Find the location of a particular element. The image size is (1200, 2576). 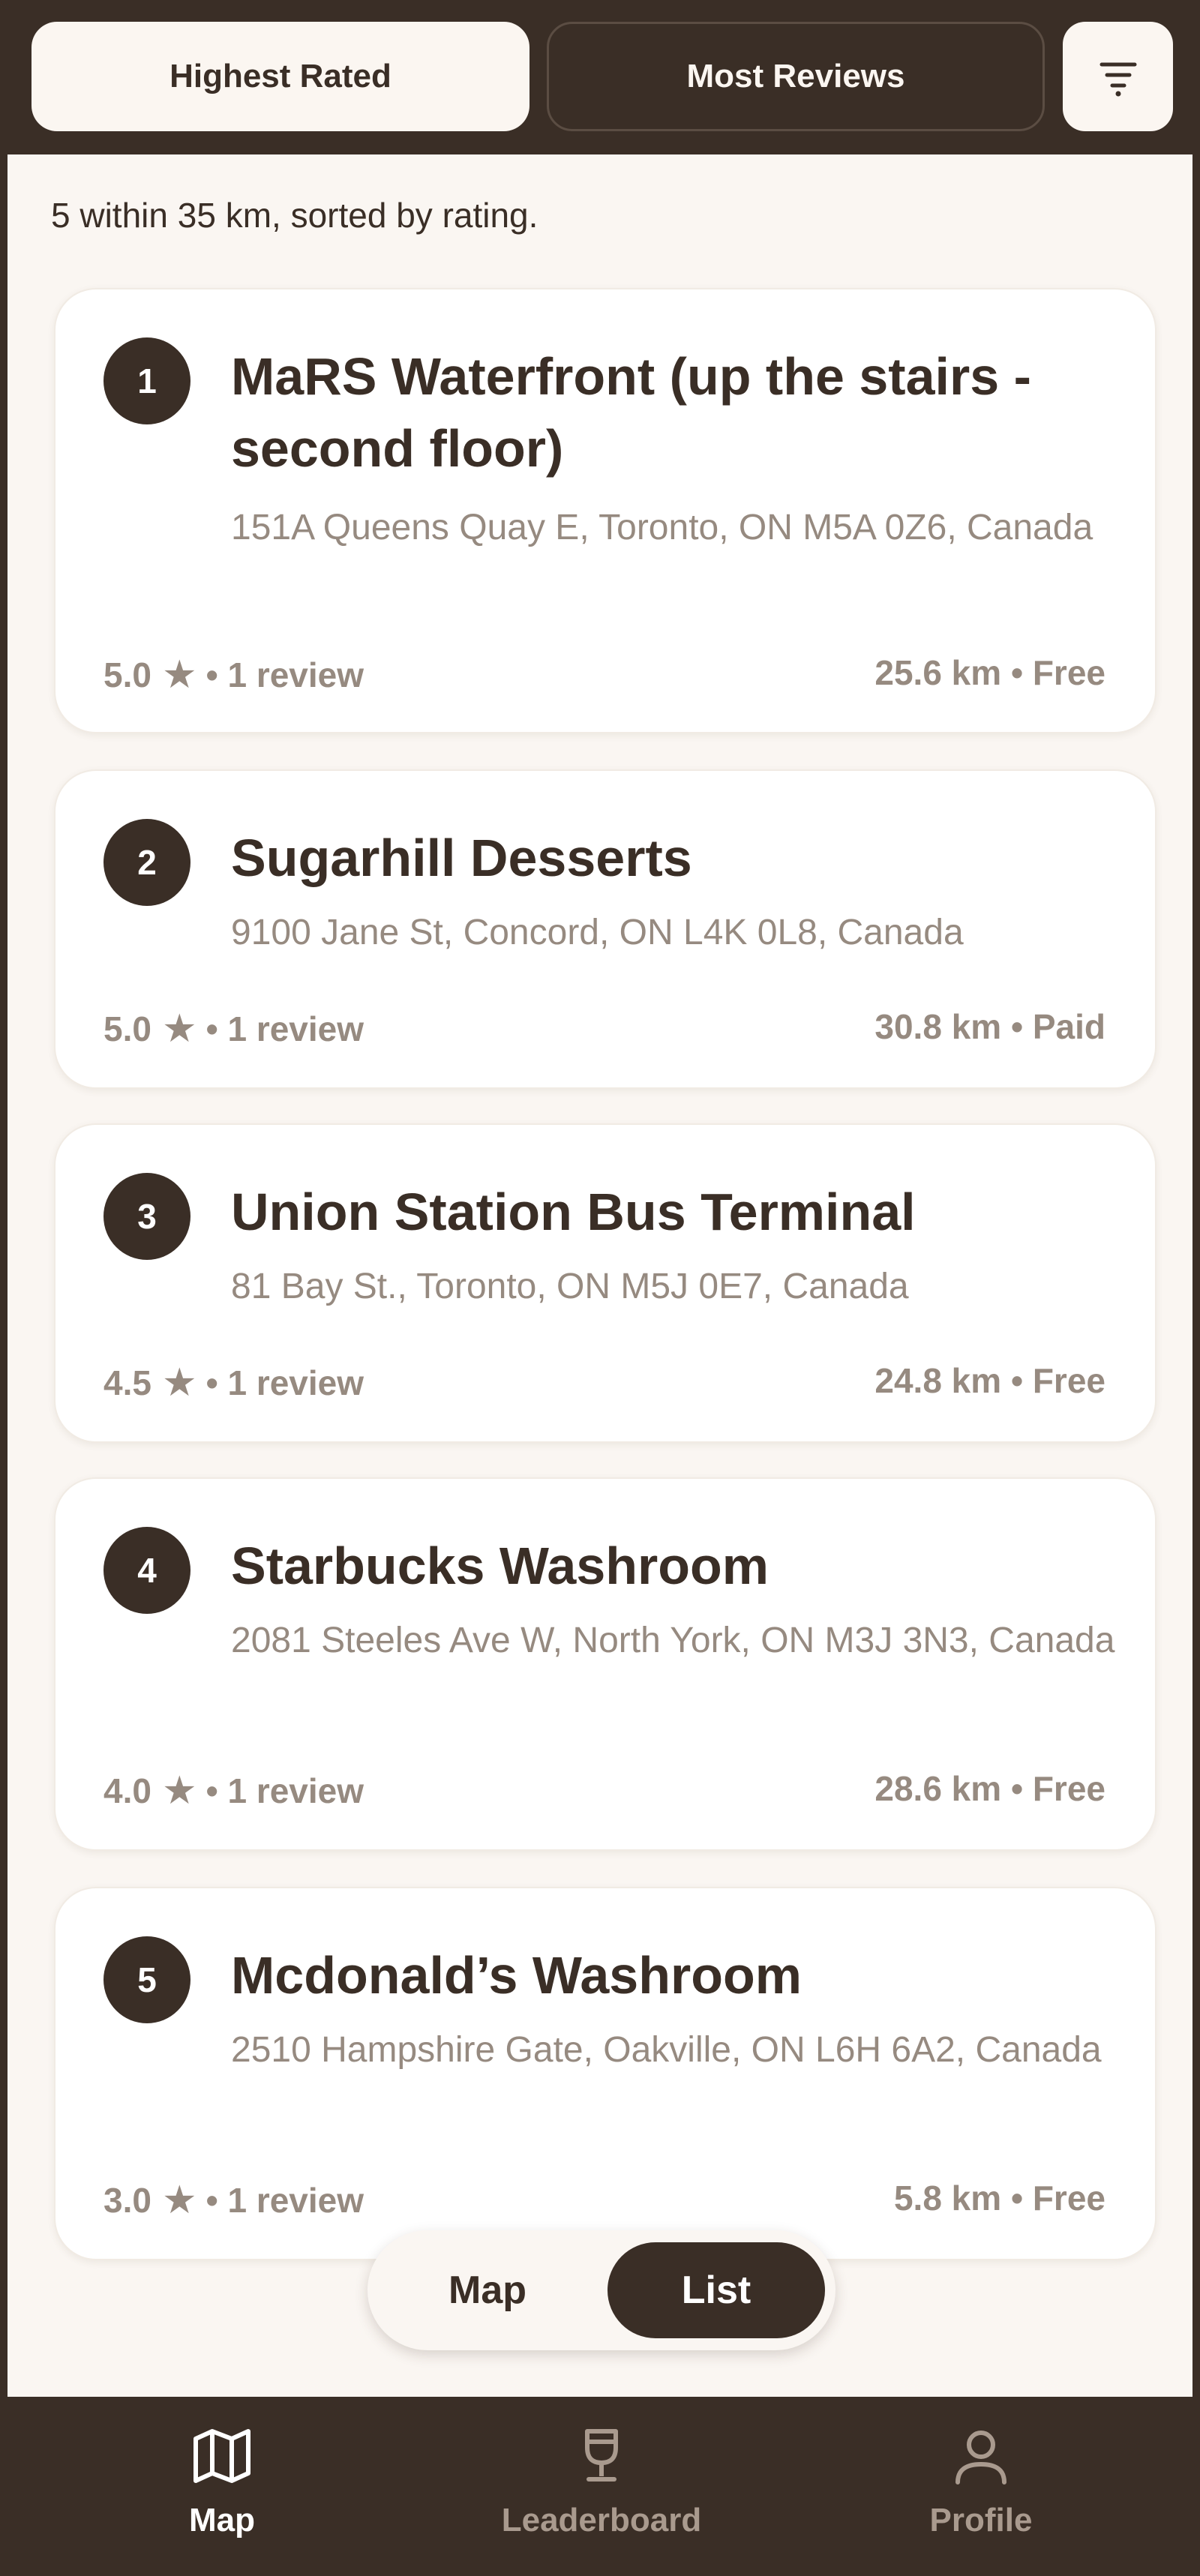

map-view-button: Map is located at coordinates (488, 2290).